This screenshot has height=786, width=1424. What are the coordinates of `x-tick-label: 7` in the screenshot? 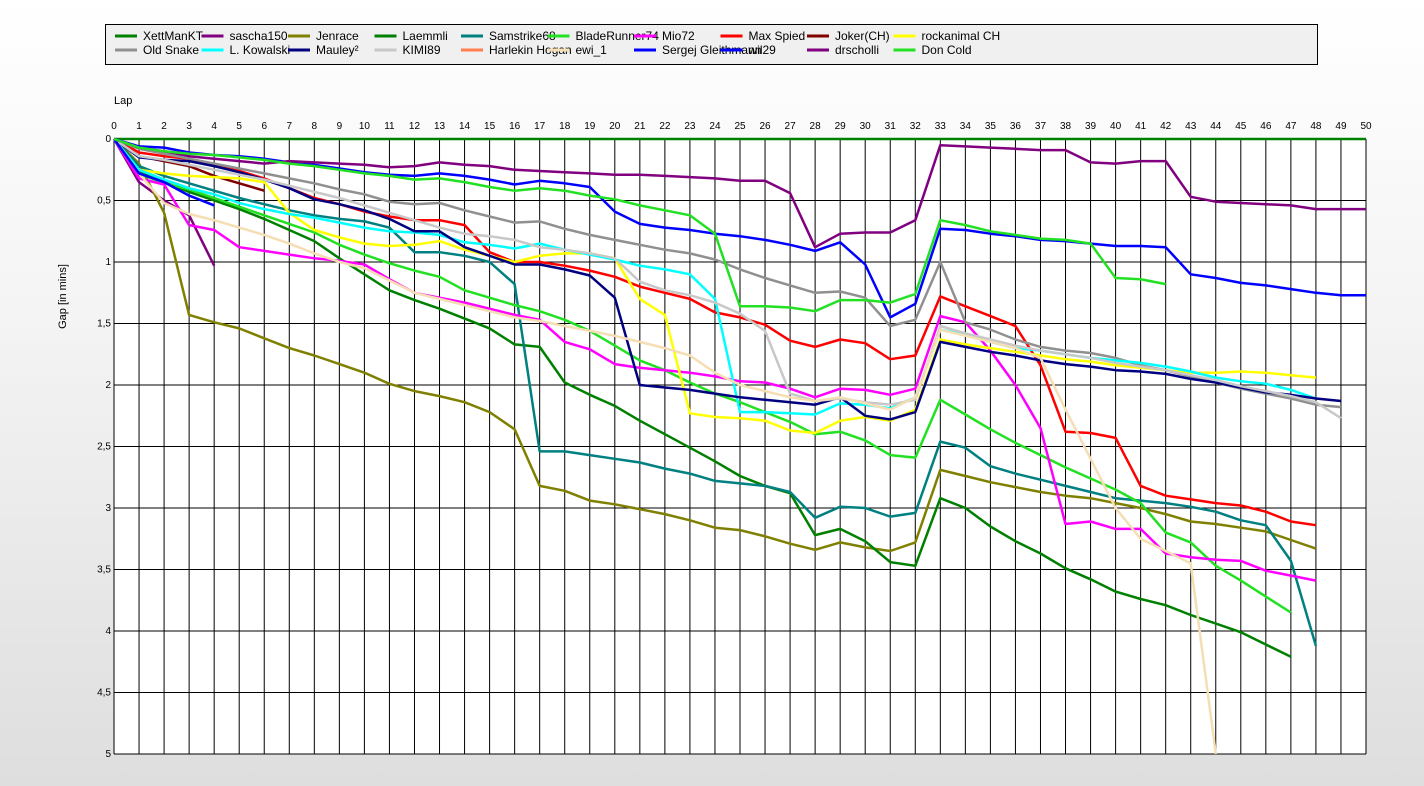 It's located at (289, 126).